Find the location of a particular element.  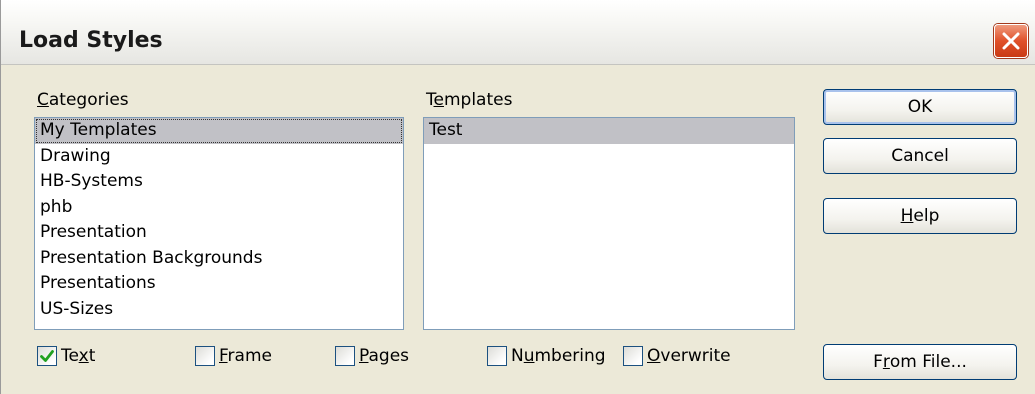

numbering-checkbox-label: Numbering is located at coordinates (558, 356).